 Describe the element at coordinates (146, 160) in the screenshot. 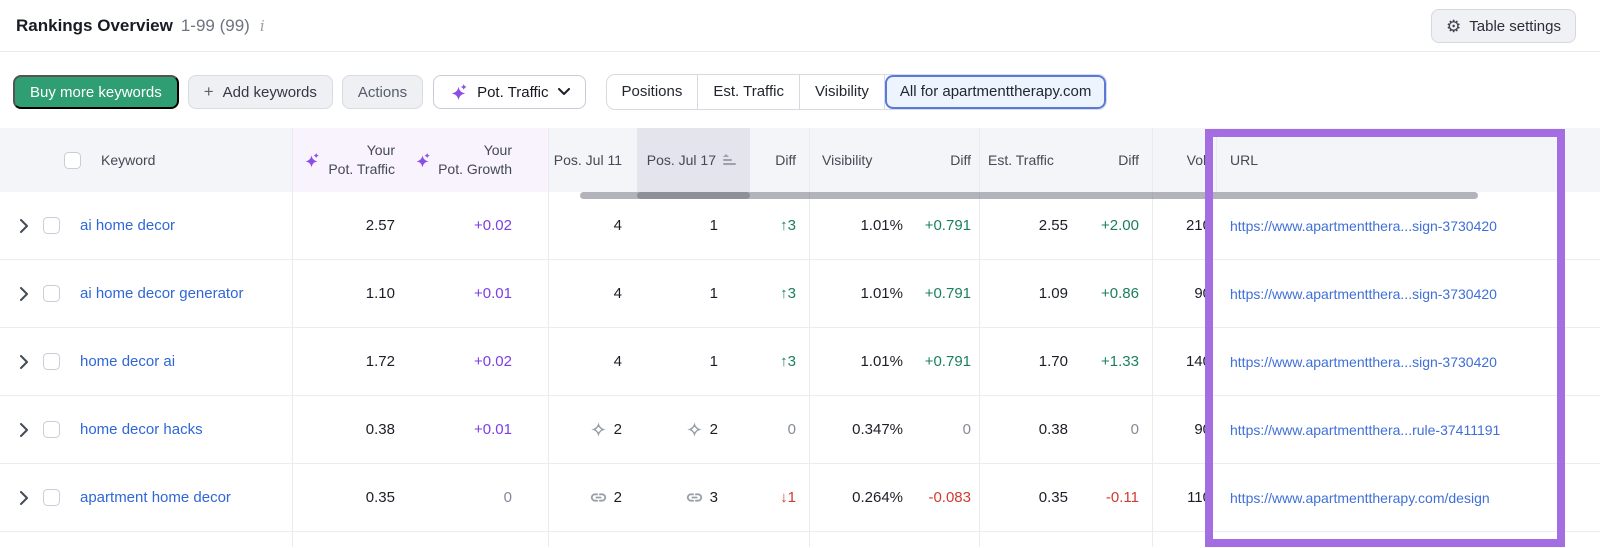

I see `header-keyword: Keyword` at that location.